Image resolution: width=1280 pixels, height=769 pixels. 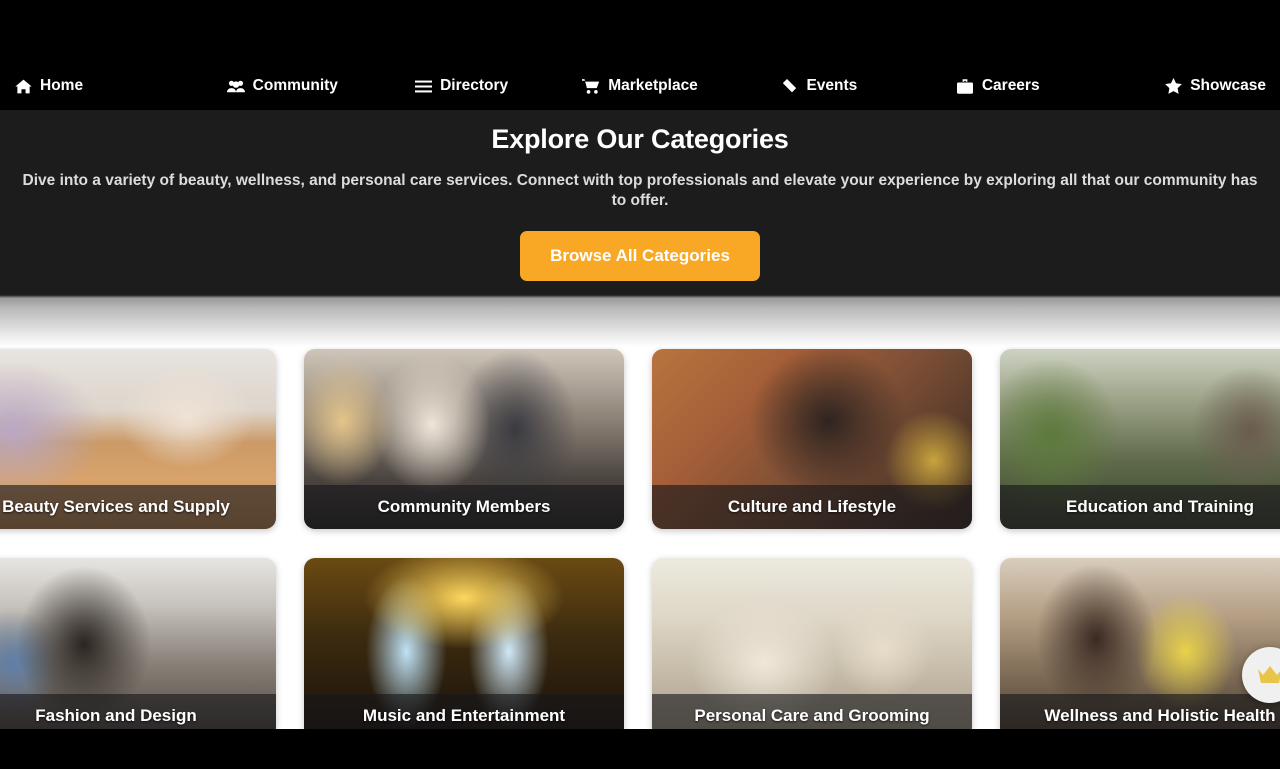 I want to click on nav-item-community: Community, so click(x=282, y=86).